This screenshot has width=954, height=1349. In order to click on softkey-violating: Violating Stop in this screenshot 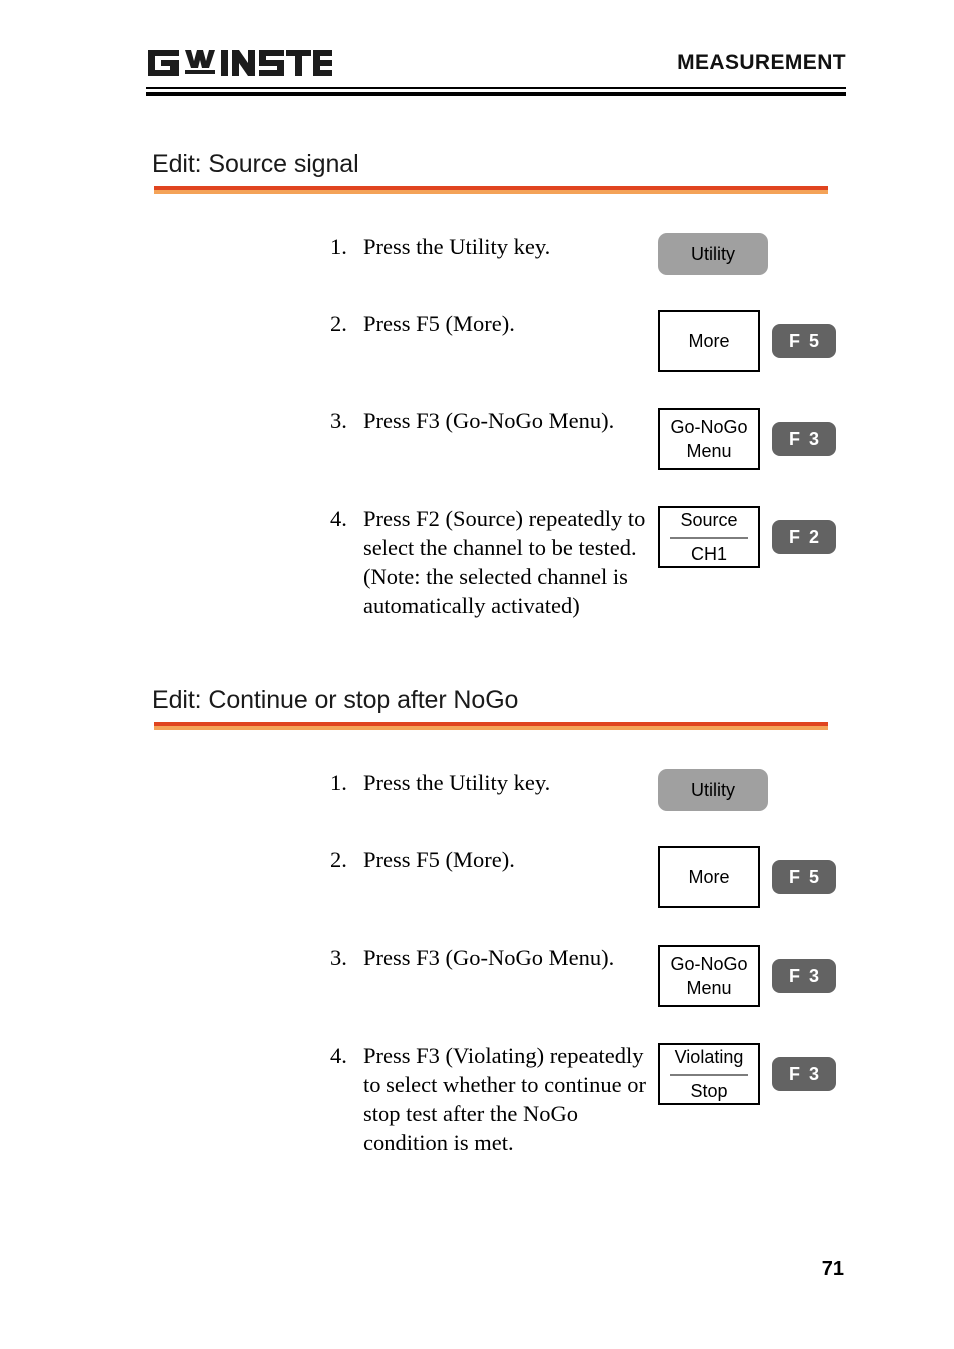, I will do `click(709, 1074)`.